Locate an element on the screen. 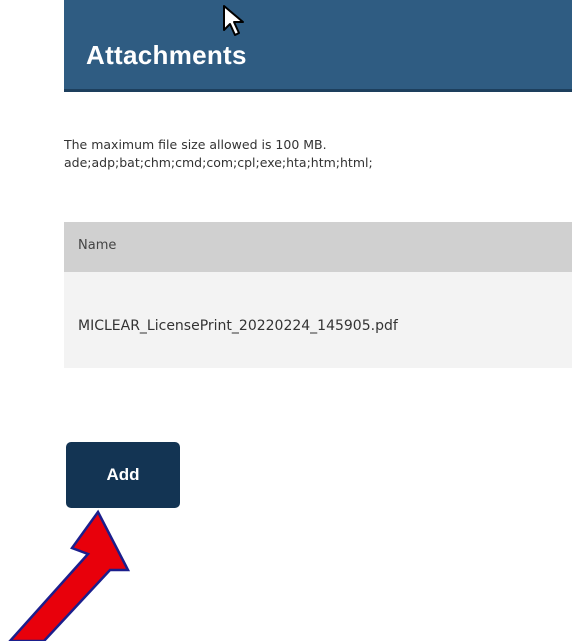 The image size is (572, 641). red-arrow-annotation is located at coordinates (69, 575).